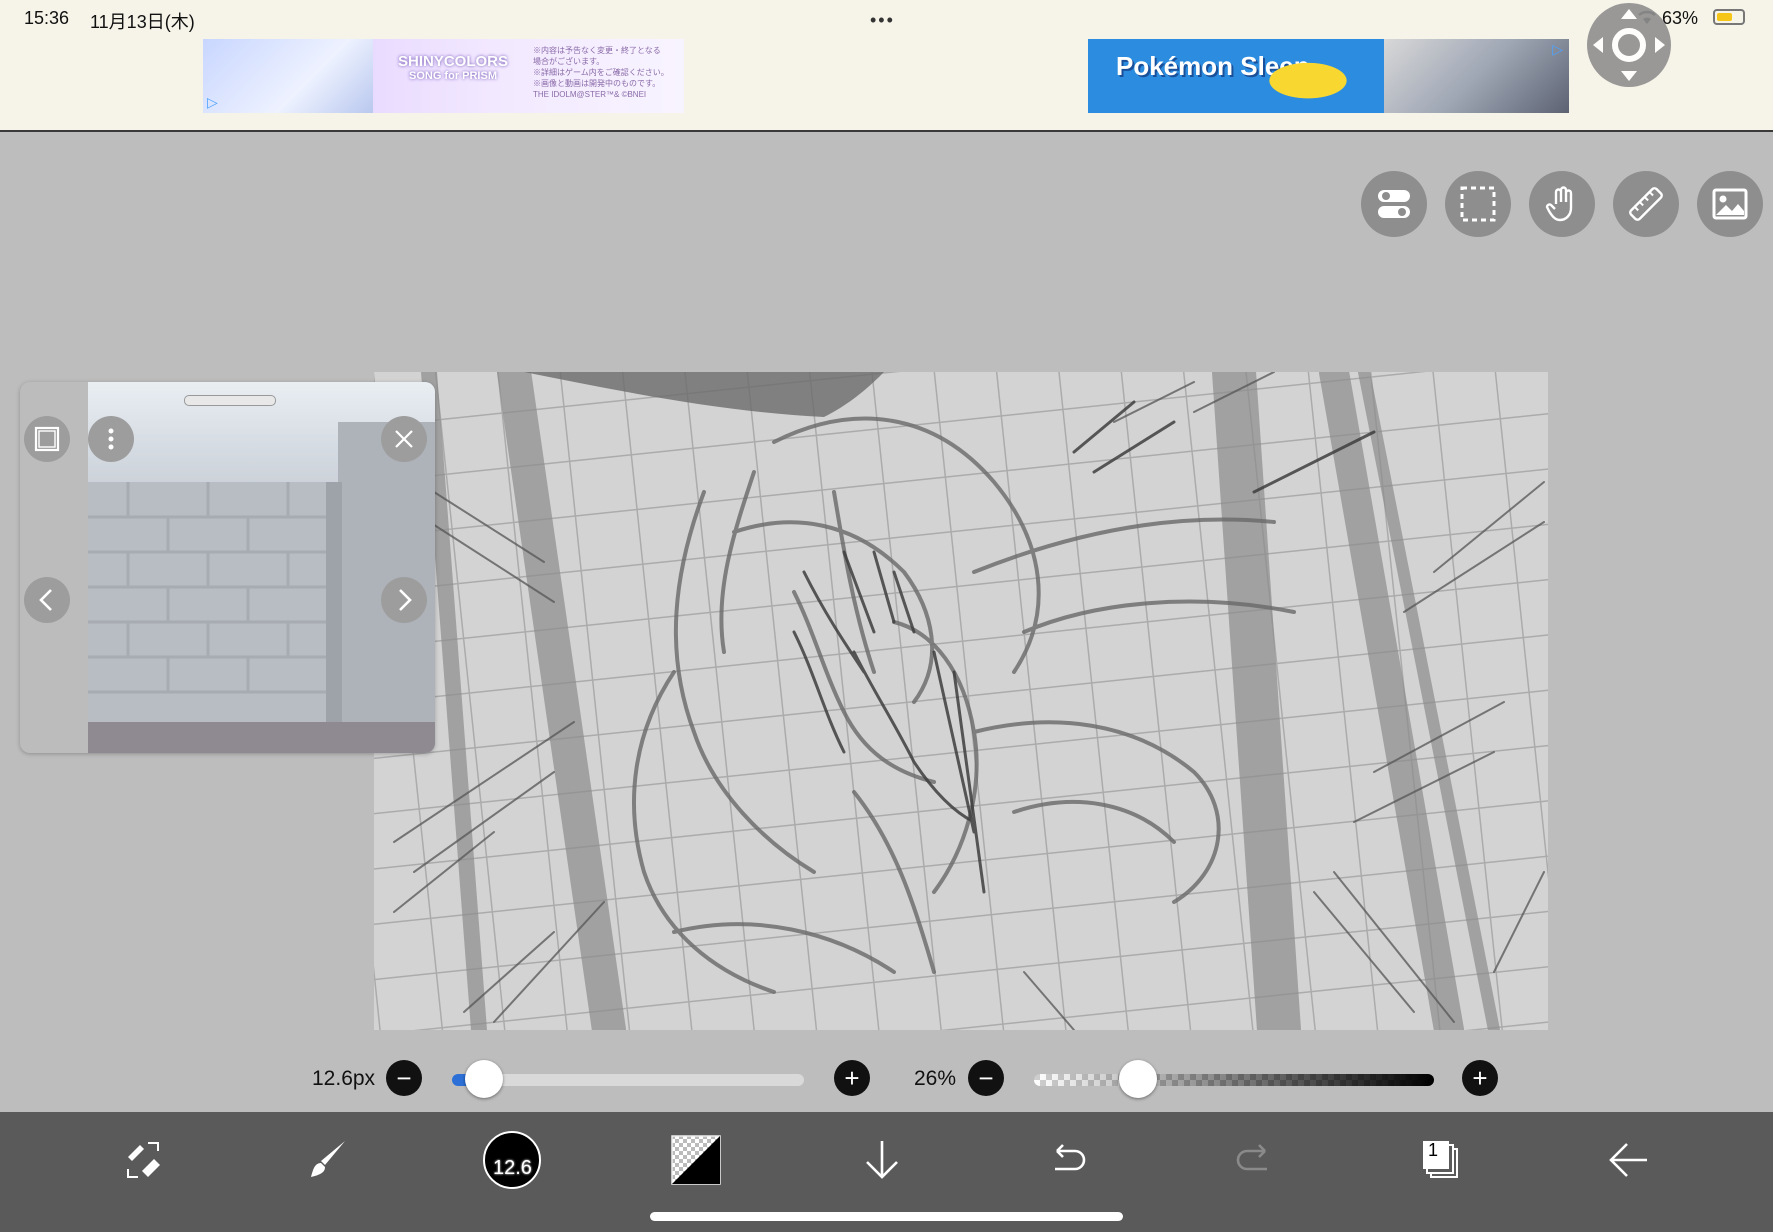  I want to click on redo-icon, so click(1251, 1157).